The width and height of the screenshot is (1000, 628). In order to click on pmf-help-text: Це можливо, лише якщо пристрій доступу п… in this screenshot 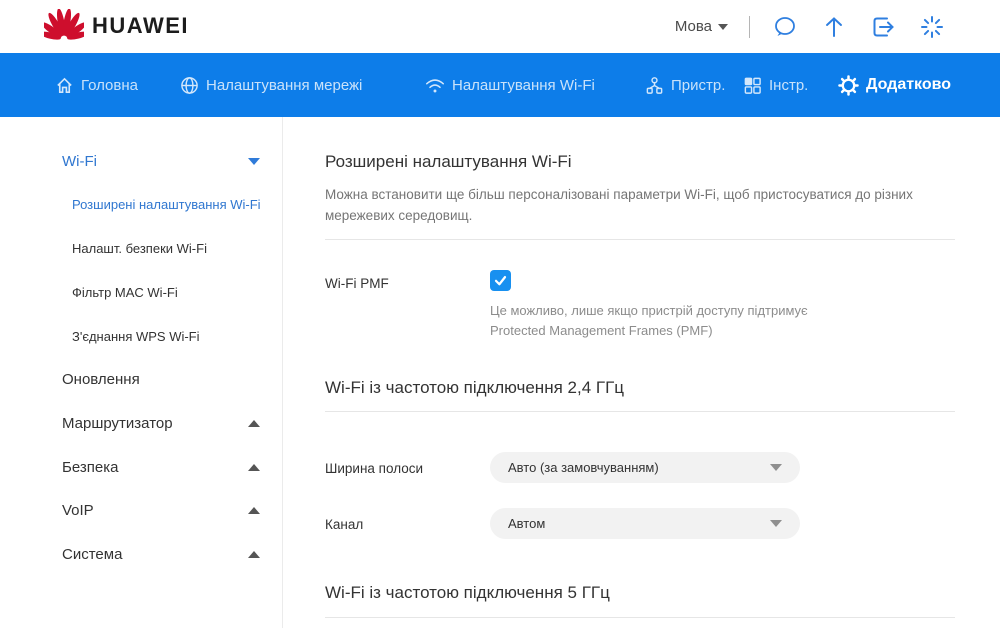, I will do `click(649, 320)`.